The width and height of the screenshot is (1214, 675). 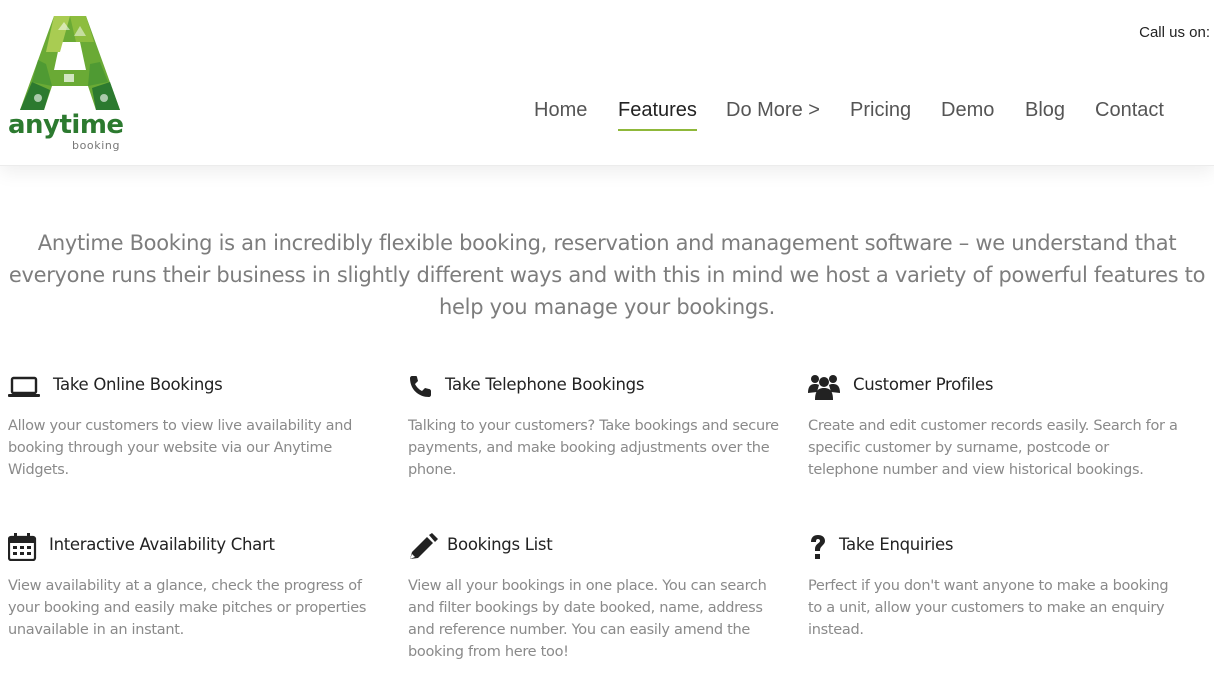 What do you see at coordinates (1174, 32) in the screenshot?
I see `call-us-text: Call us on:` at bounding box center [1174, 32].